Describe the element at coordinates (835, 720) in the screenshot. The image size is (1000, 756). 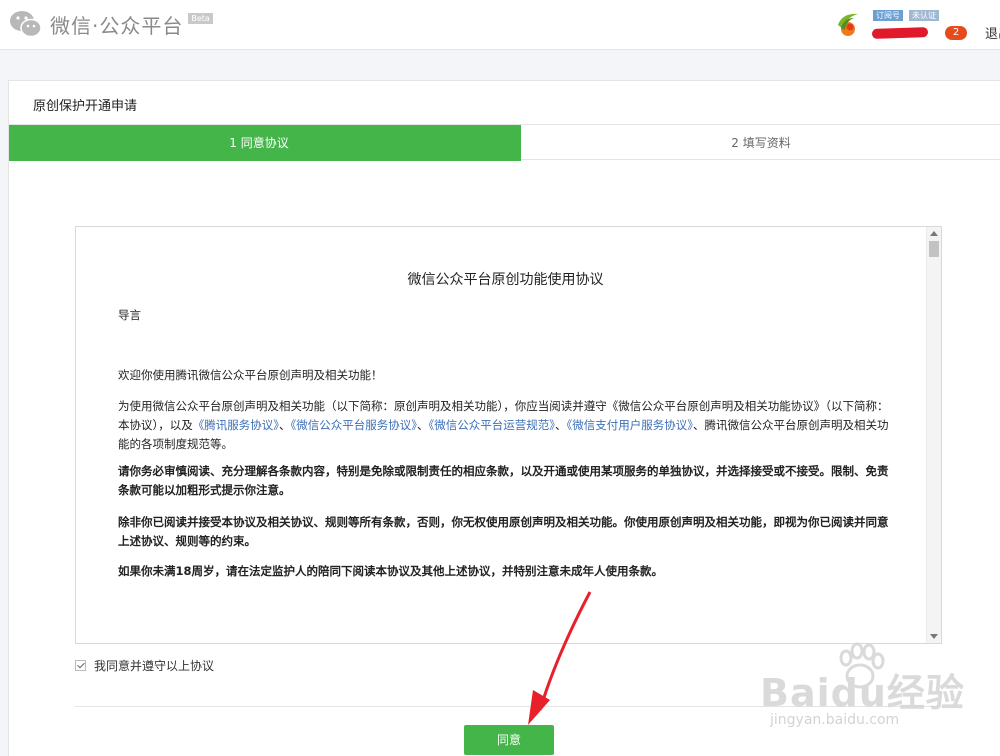
I see `watermark-url: jingyan.baidu.com` at that location.